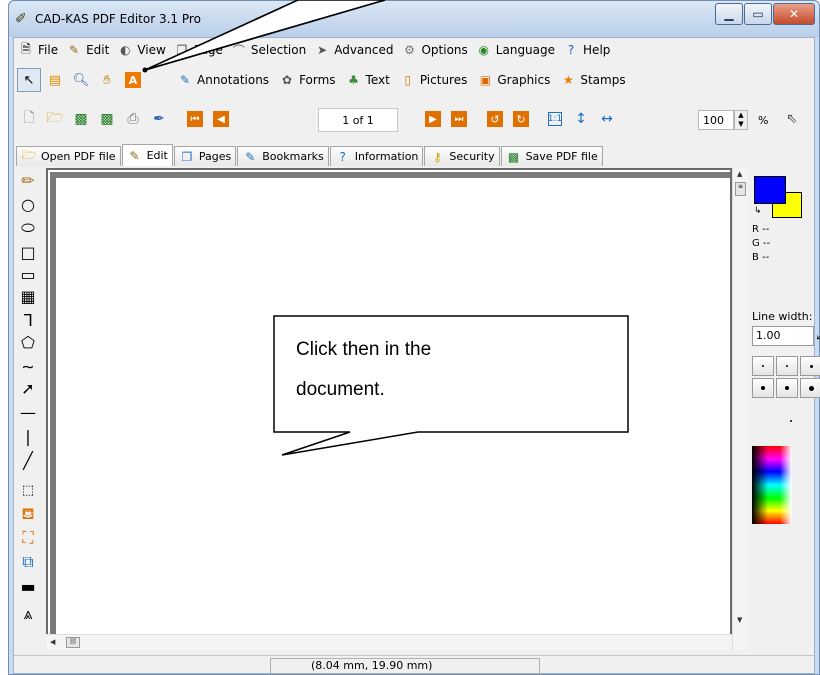 This screenshot has height=675, width=820. I want to click on polygon-tool: ⬠, so click(28, 342).